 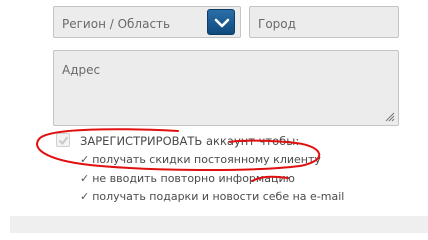 I want to click on region-dropdown-button, so click(x=221, y=22).